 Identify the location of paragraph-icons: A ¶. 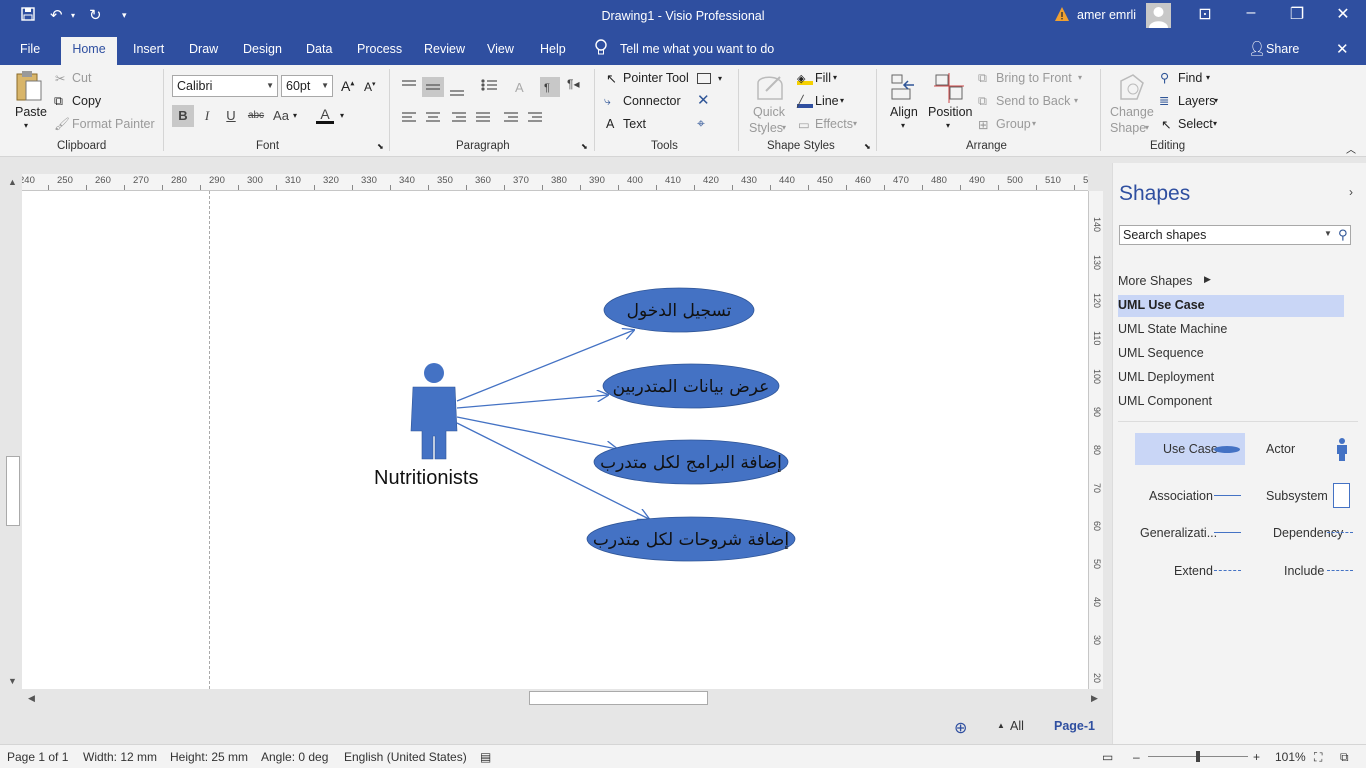
(480, 107).